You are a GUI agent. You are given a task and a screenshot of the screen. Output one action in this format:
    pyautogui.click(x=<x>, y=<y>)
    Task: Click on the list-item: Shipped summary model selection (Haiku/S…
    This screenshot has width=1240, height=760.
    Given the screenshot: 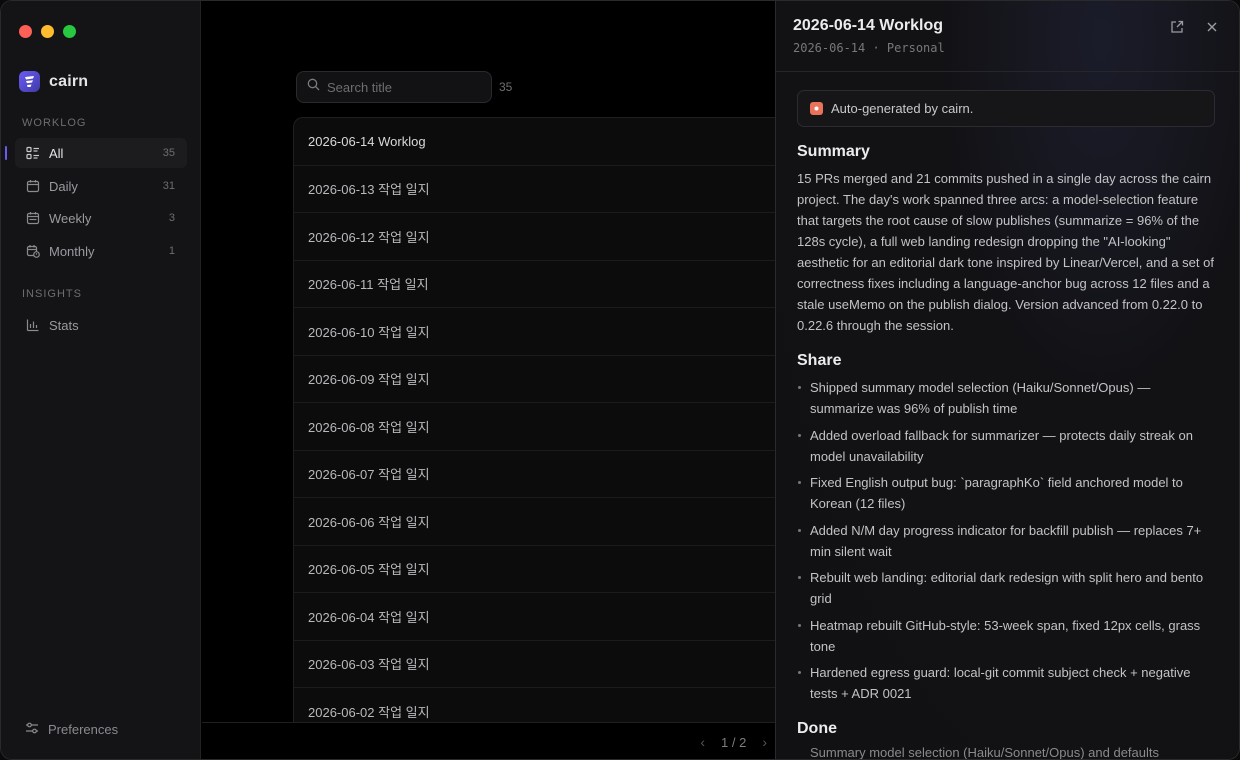 What is the action you would take?
    pyautogui.click(x=1007, y=398)
    